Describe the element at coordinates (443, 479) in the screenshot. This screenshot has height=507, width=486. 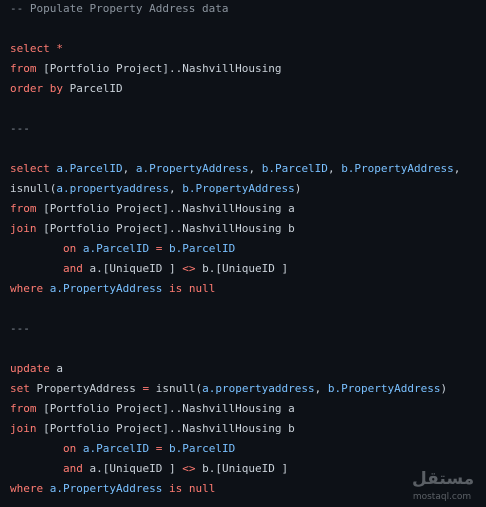
I see `watermark-arabic-text: مستقل` at that location.